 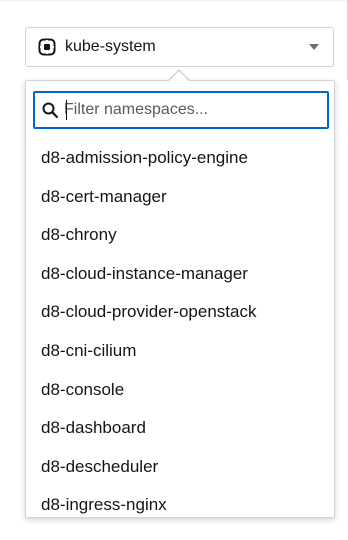 What do you see at coordinates (110, 46) in the screenshot?
I see `current-namespace-label: kube-system` at bounding box center [110, 46].